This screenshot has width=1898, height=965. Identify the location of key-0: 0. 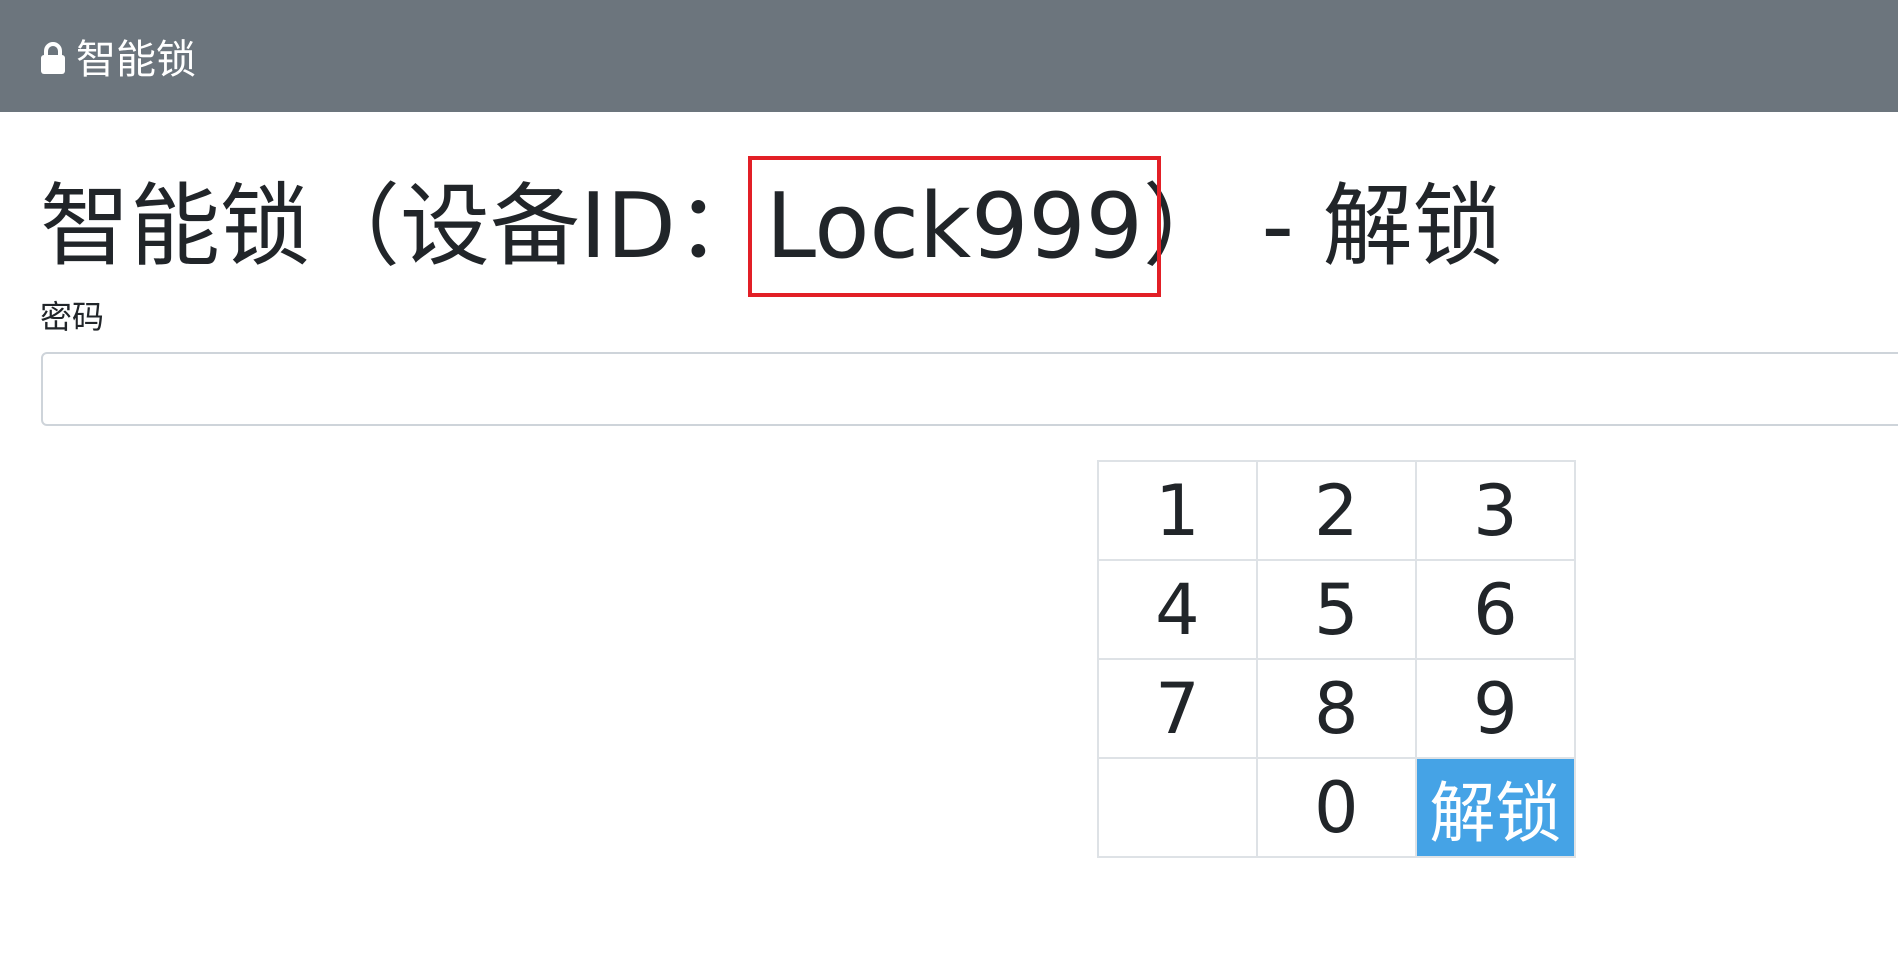
(1336, 807).